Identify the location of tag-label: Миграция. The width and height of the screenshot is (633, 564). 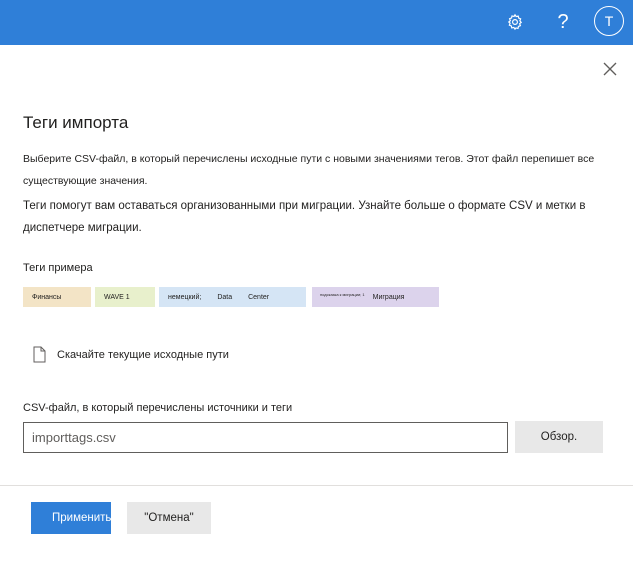
(388, 297).